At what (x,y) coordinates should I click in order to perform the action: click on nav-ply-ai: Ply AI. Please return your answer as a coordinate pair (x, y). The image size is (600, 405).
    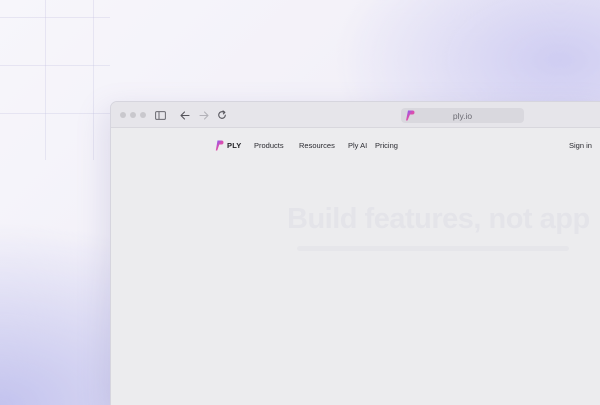
    Looking at the image, I should click on (357, 145).